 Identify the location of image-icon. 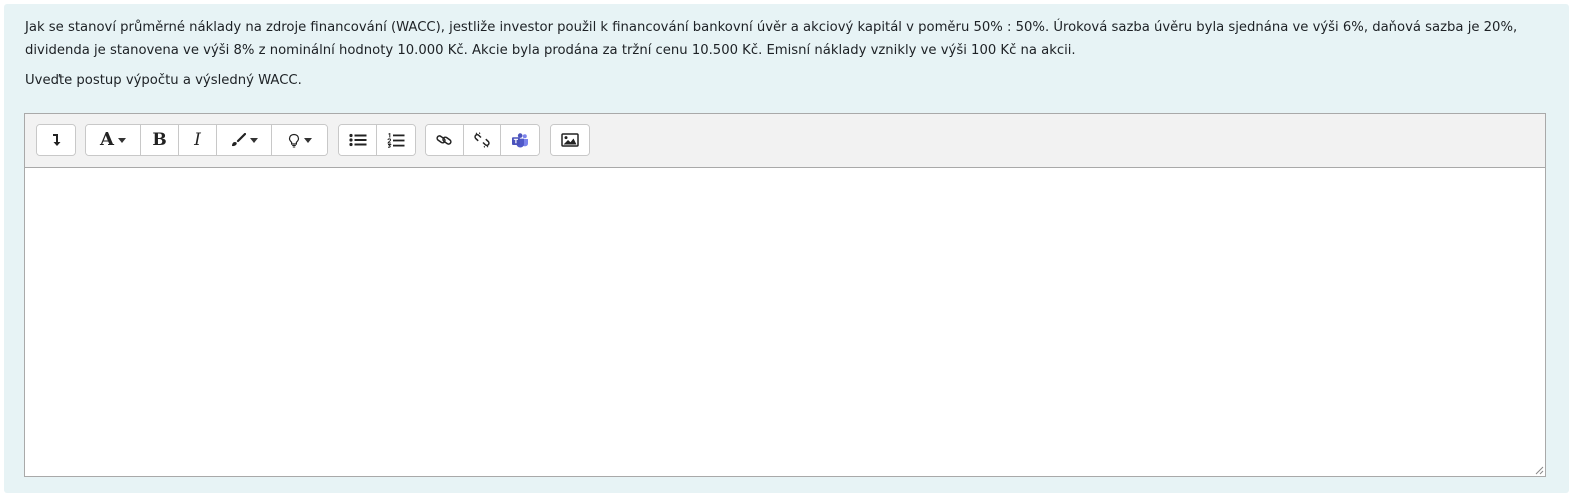
(570, 140).